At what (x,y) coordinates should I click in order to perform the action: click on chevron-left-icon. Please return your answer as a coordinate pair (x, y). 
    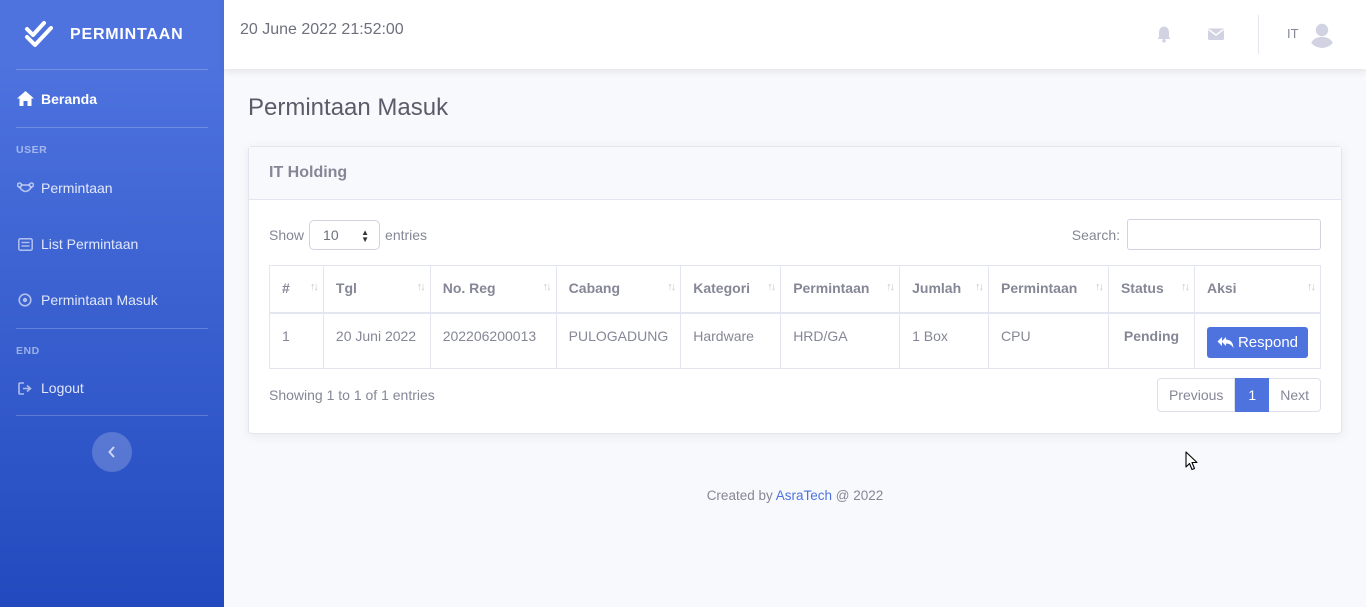
    Looking at the image, I should click on (111, 452).